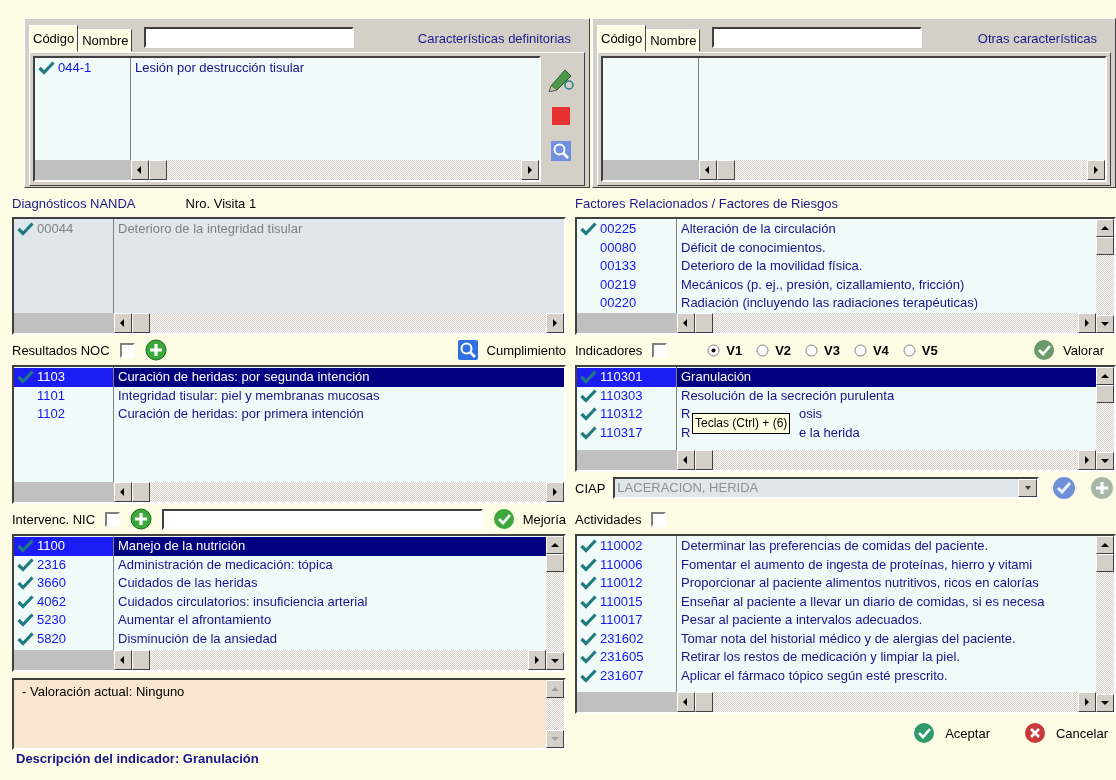  Describe the element at coordinates (886, 303) in the screenshot. I see `description-cell: Radiación (incluyendo las radiaciones terapéuticas)` at that location.